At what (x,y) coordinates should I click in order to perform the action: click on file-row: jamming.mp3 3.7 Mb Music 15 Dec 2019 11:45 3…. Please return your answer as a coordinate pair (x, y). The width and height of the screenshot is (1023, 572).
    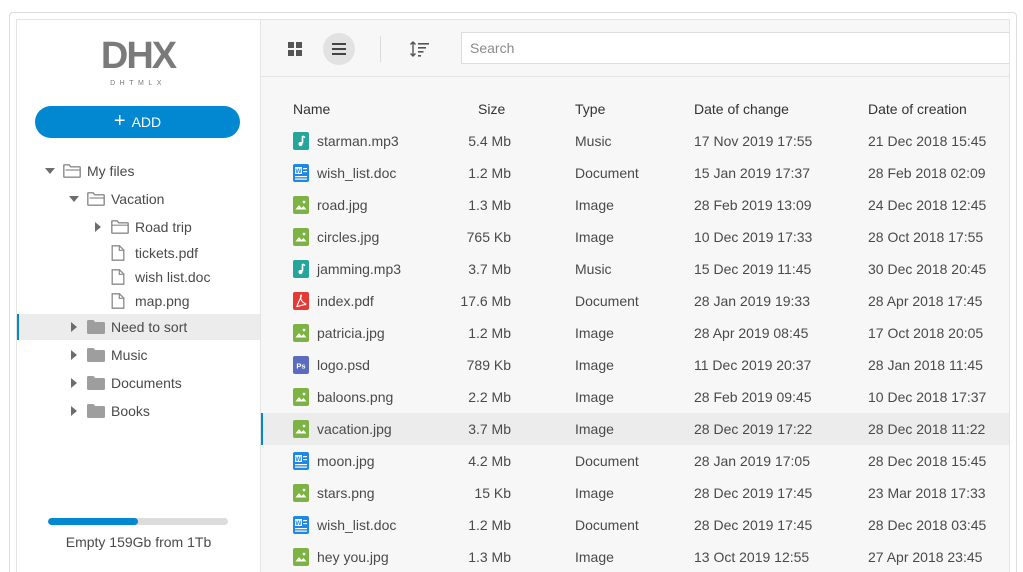
    Looking at the image, I should click on (635, 269).